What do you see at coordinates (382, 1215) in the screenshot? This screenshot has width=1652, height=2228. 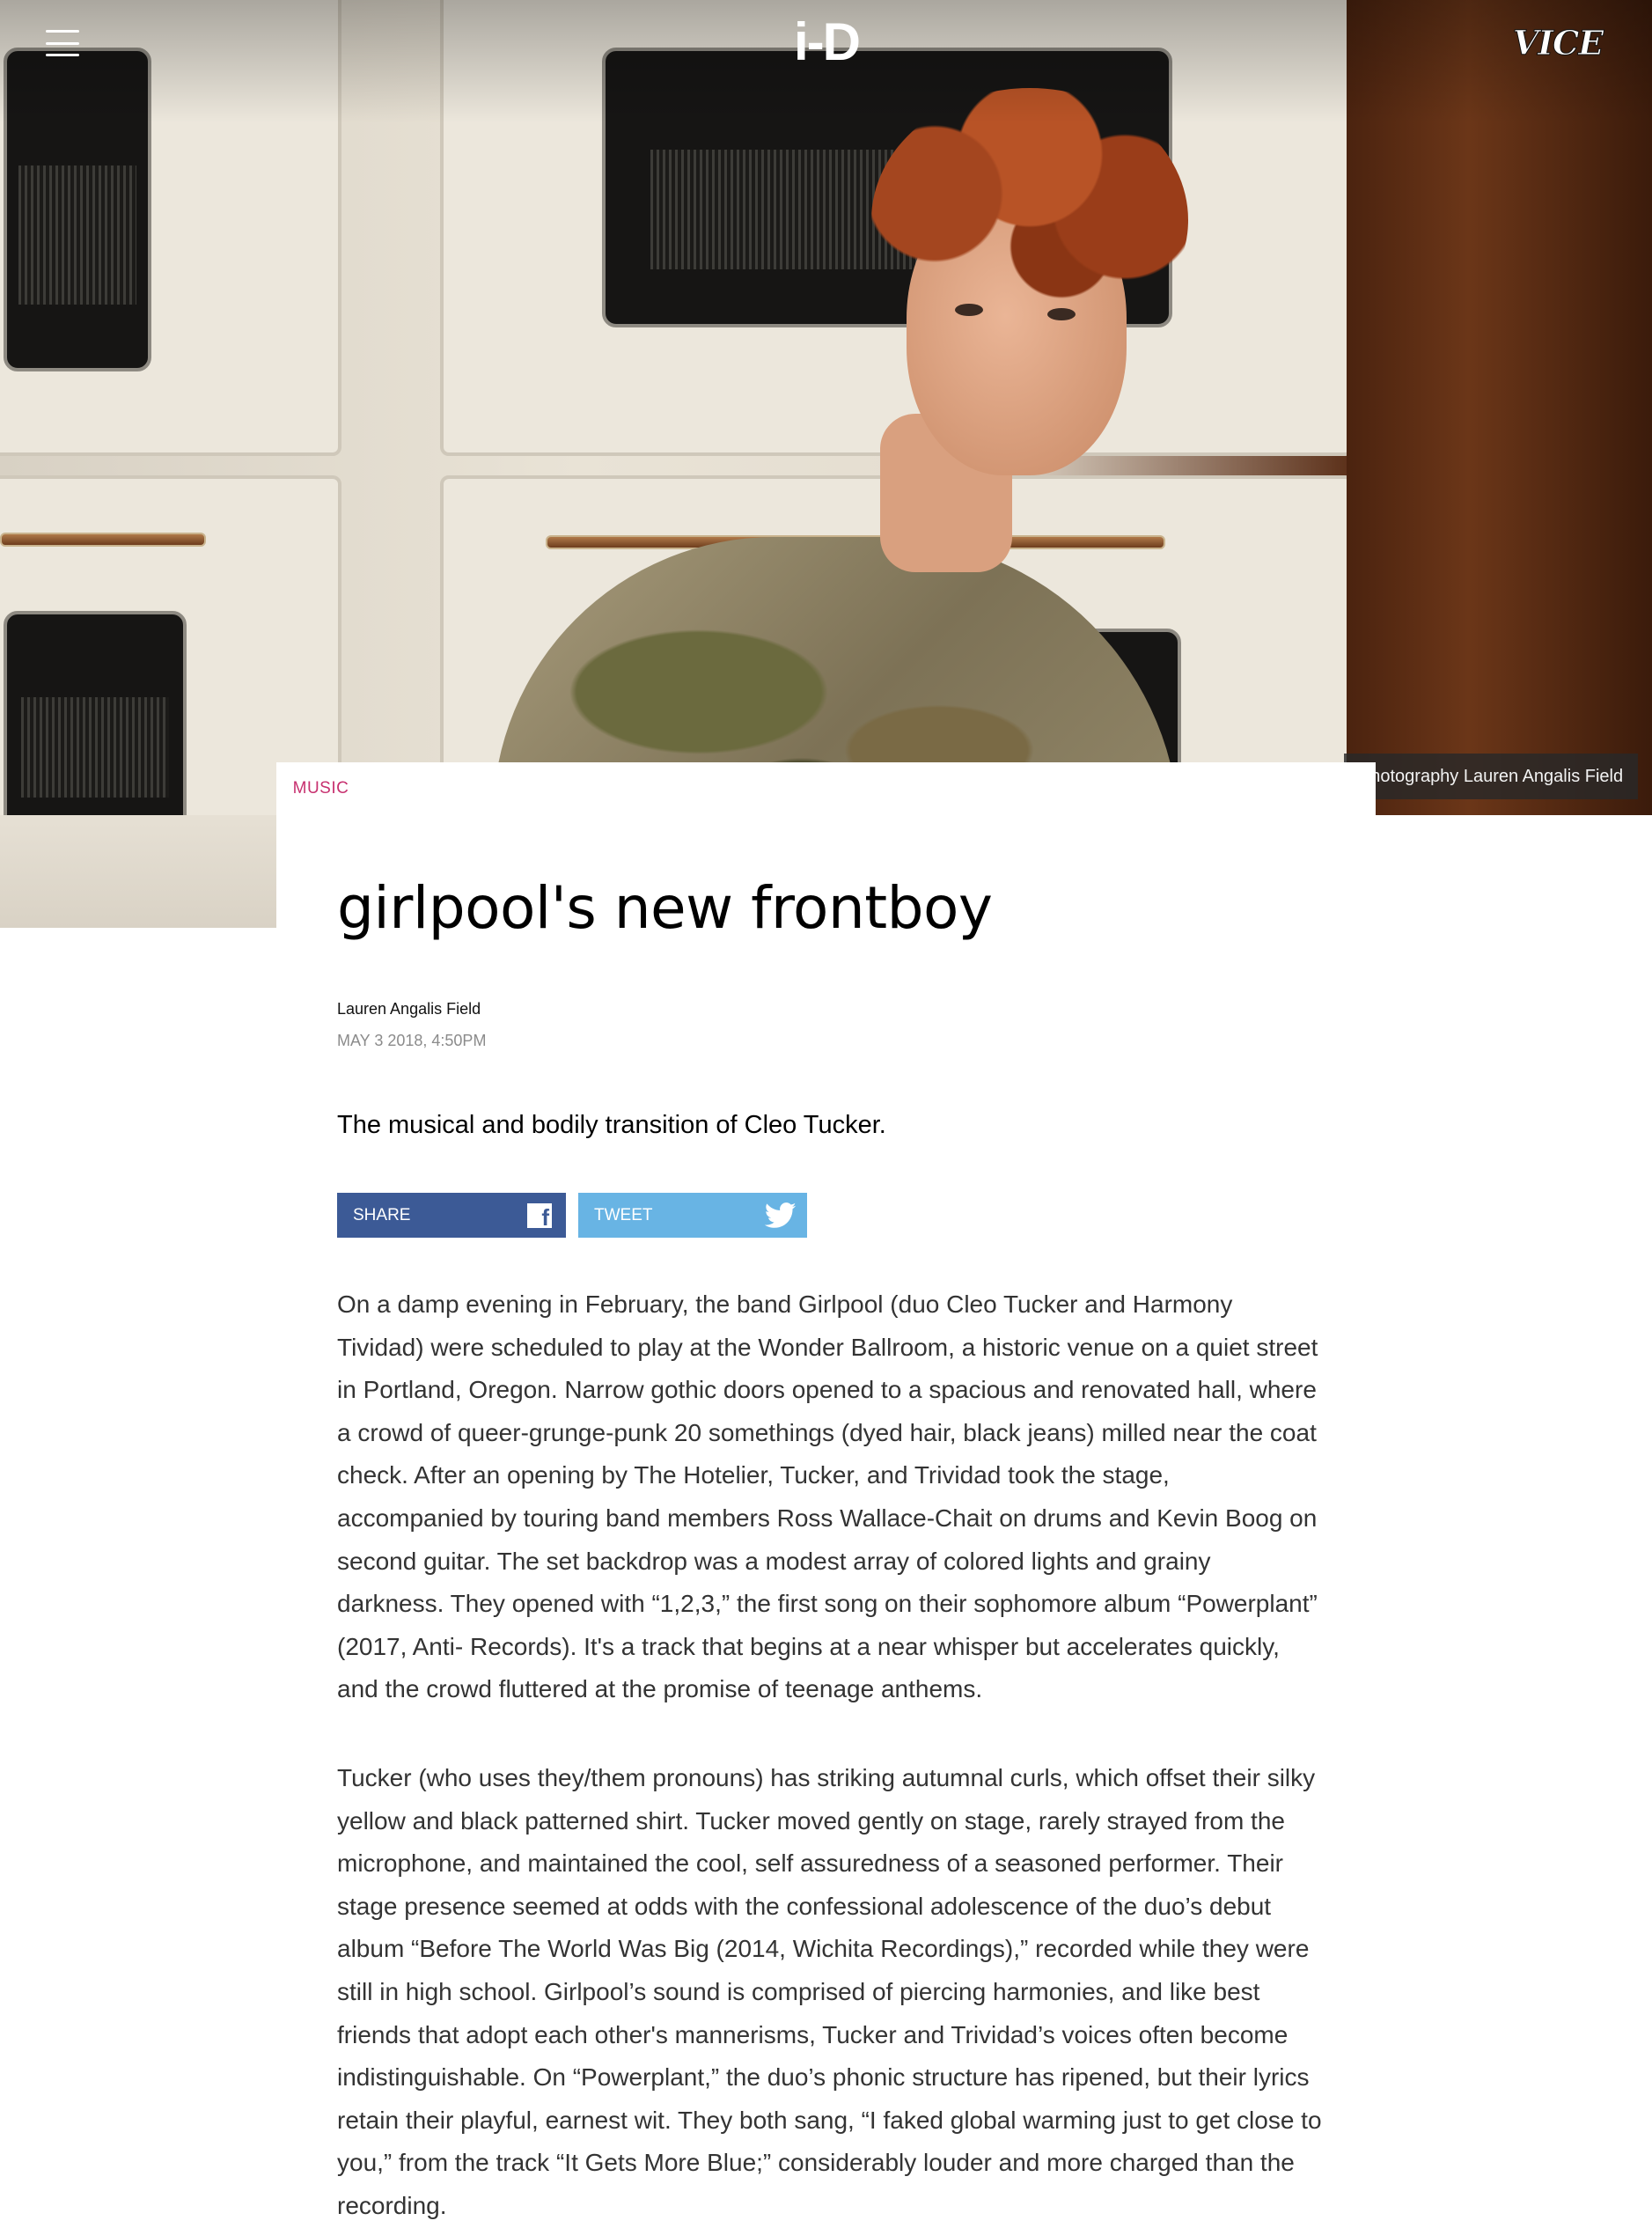 I see `facebook-share-label: SHARE` at bounding box center [382, 1215].